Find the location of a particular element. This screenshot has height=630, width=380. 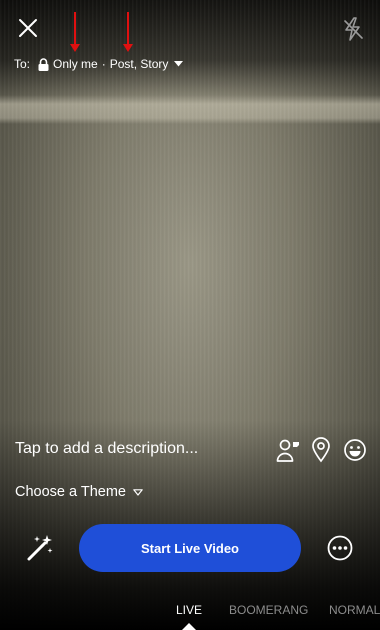

close-button is located at coordinates (28, 28).